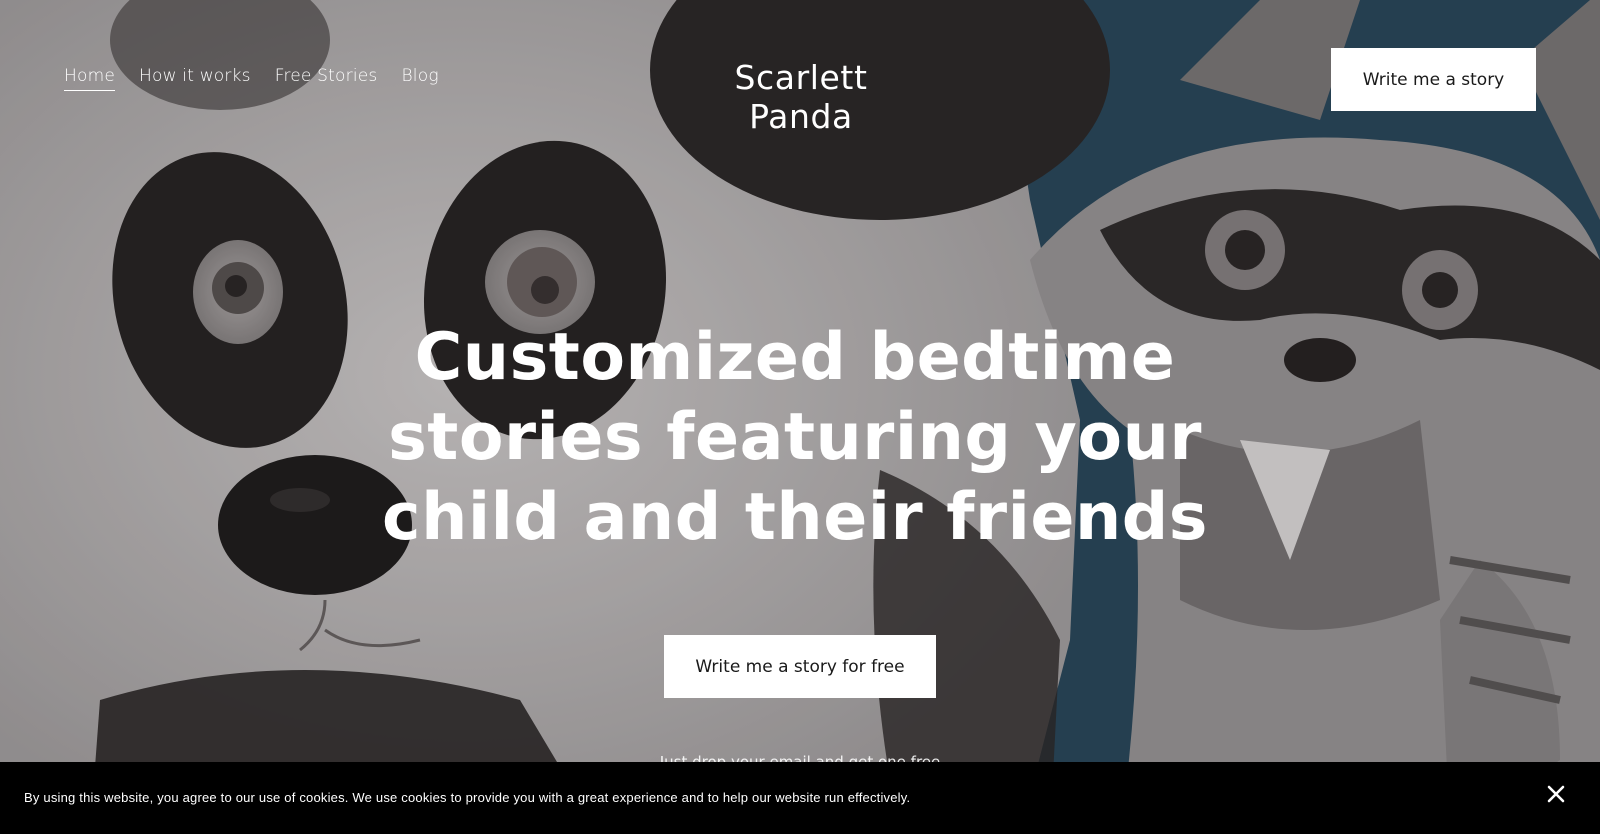 The width and height of the screenshot is (1600, 834). Describe the element at coordinates (326, 78) in the screenshot. I see `nav-link-free-stories: Free Stories` at that location.